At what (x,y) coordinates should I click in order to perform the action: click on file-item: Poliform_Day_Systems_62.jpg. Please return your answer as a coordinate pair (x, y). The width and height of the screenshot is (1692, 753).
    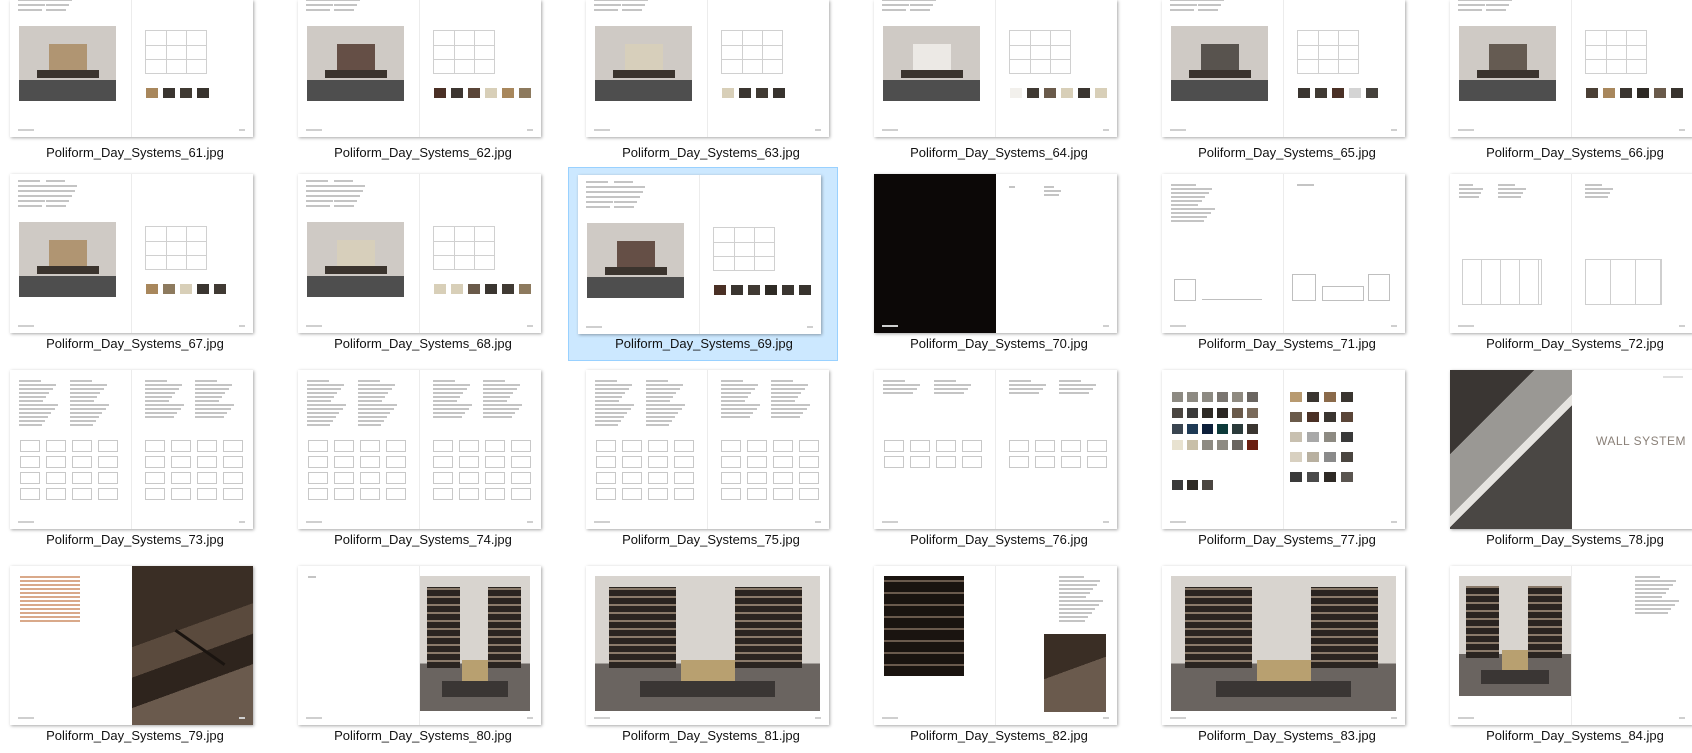
    Looking at the image, I should click on (423, 81).